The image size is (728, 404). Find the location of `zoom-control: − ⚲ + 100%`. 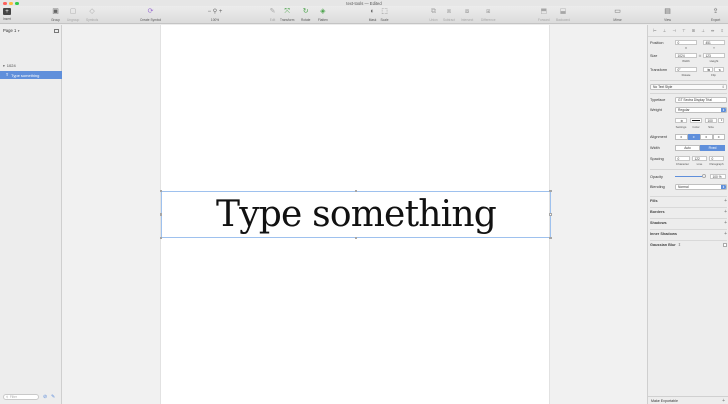

zoom-control: − ⚲ + 100% is located at coordinates (215, 15).